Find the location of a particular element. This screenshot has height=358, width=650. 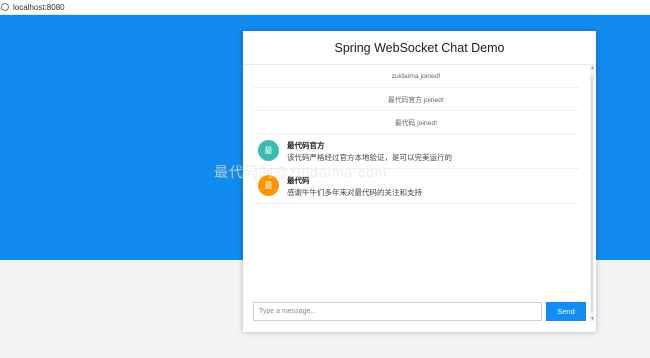

chat-header: Spring WebSocket Chat Demo is located at coordinates (419, 48).